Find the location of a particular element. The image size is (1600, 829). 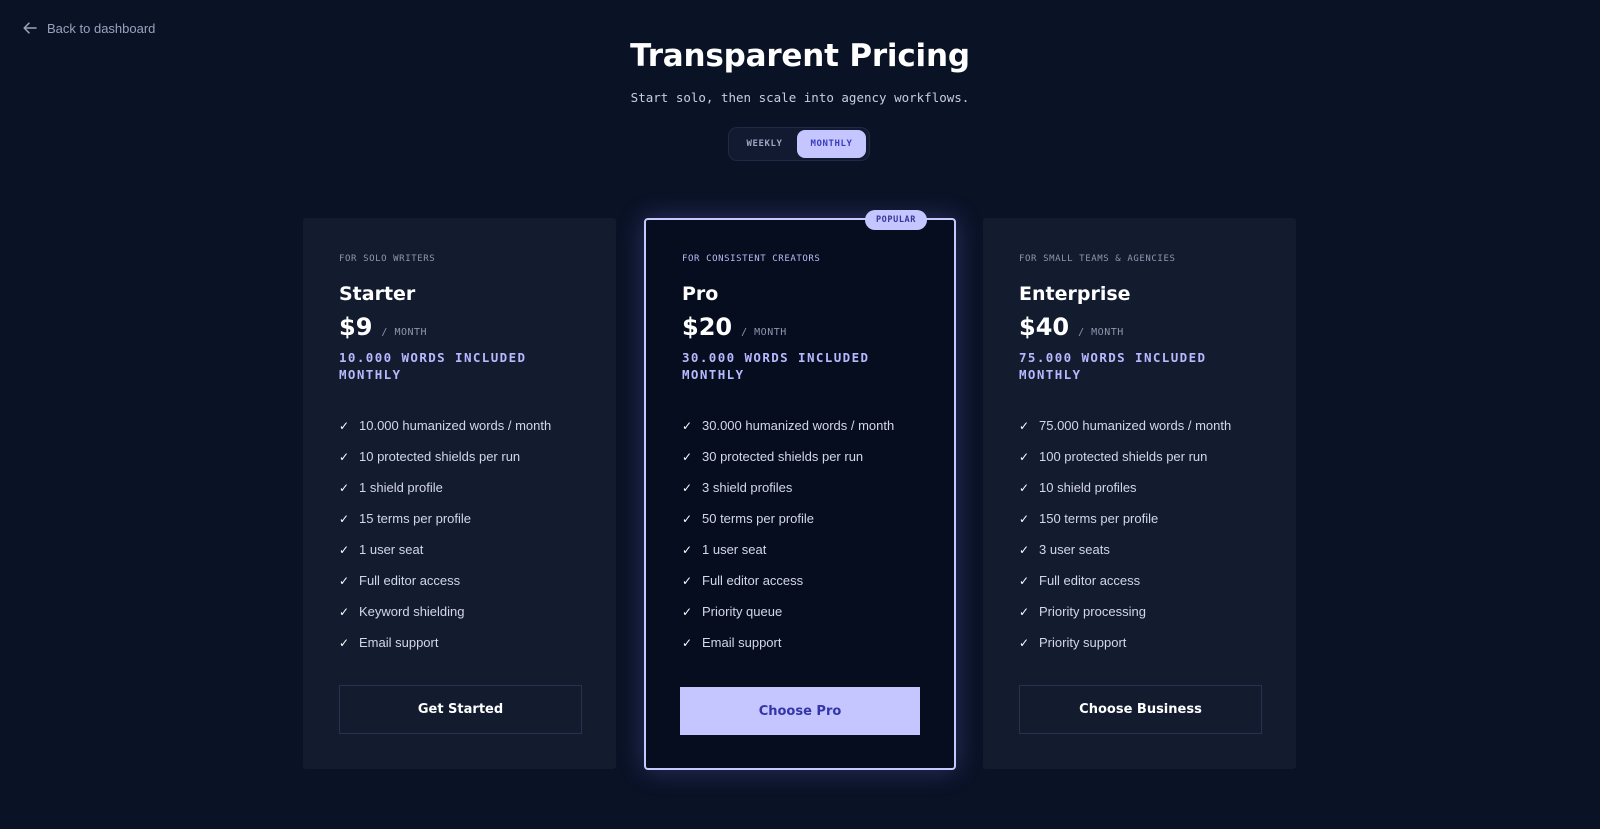

price-row: $40 / MONTH is located at coordinates (1139, 327).